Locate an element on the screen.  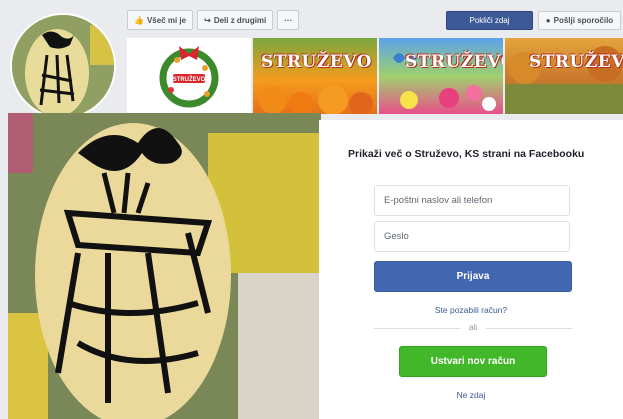
more-button: ··· is located at coordinates (288, 20).